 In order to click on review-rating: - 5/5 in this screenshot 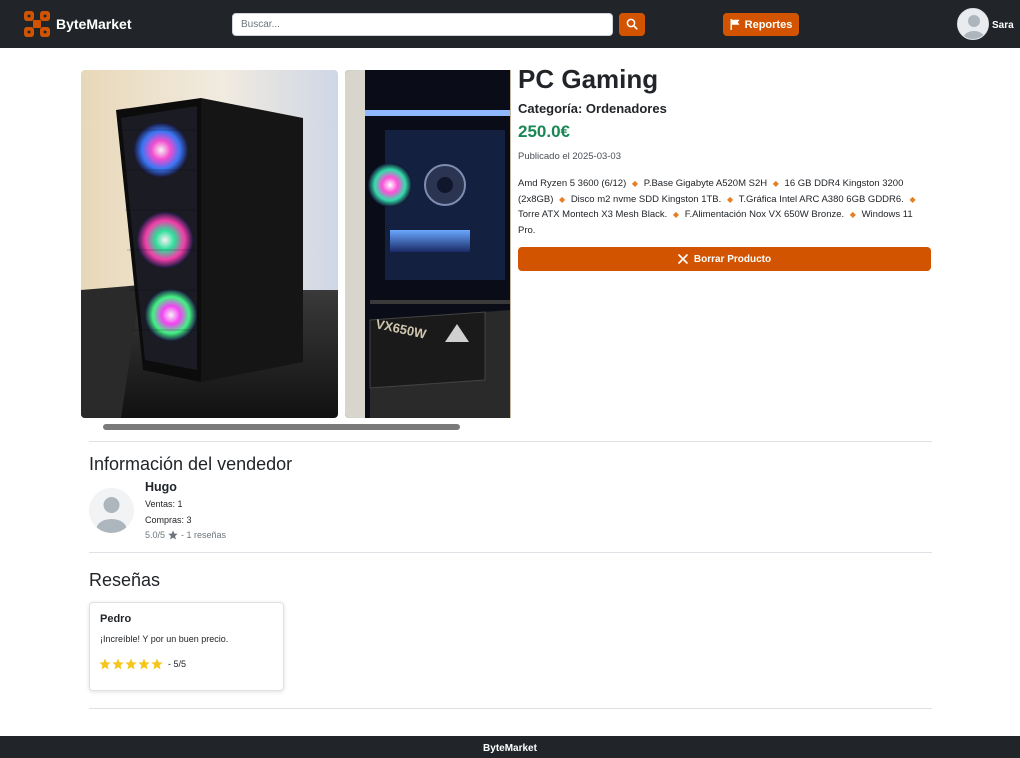, I will do `click(142, 664)`.